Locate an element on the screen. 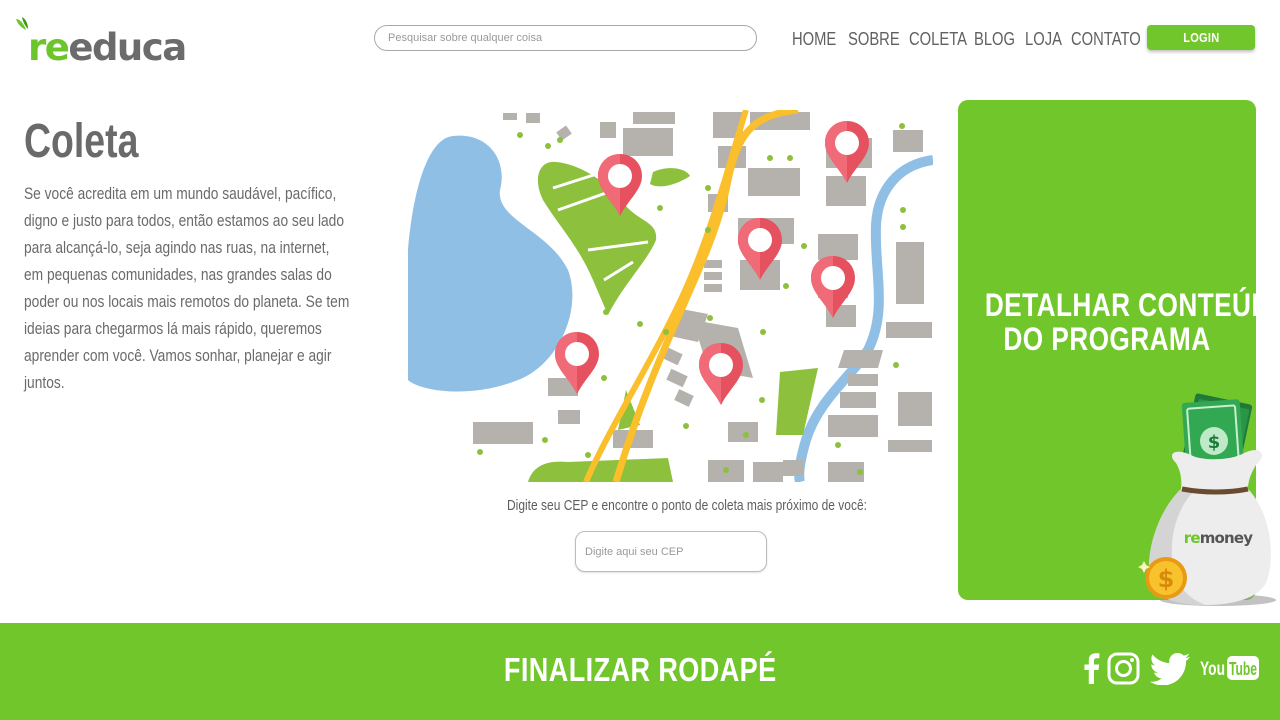  reeduca-logo: reeduca is located at coordinates (106, 42).